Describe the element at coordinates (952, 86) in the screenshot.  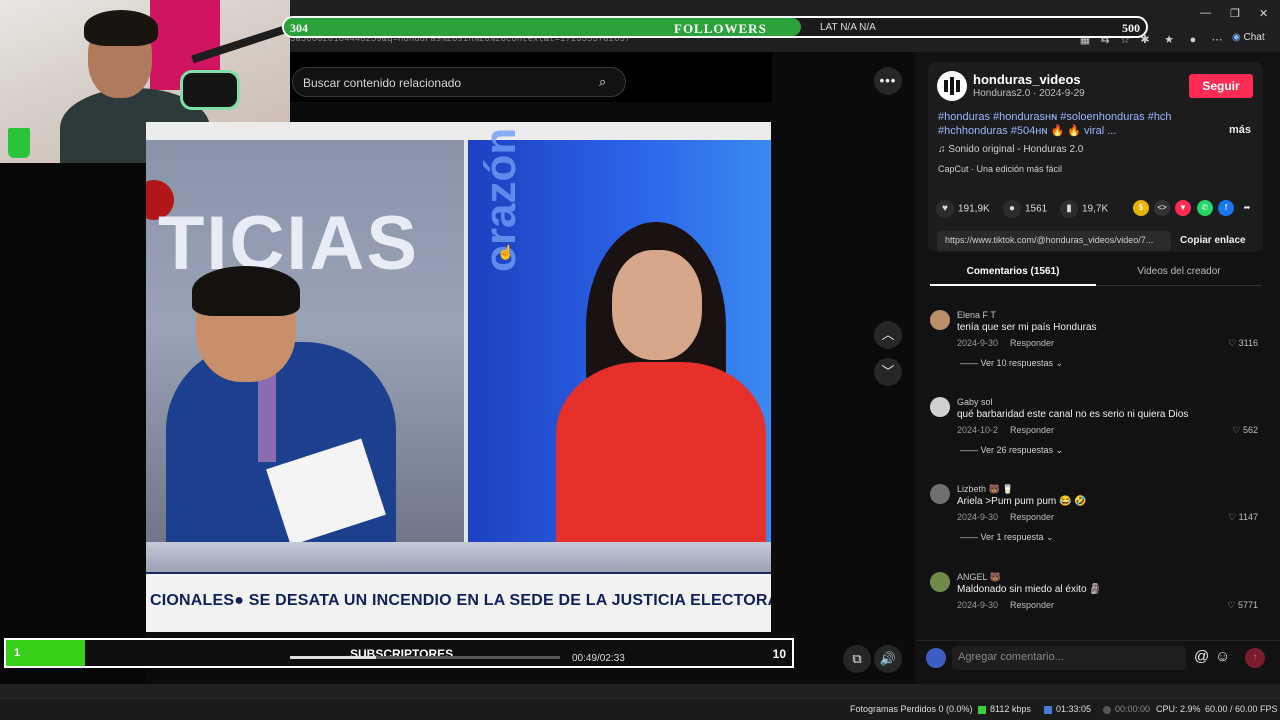
I see `creator-logo-icon` at that location.